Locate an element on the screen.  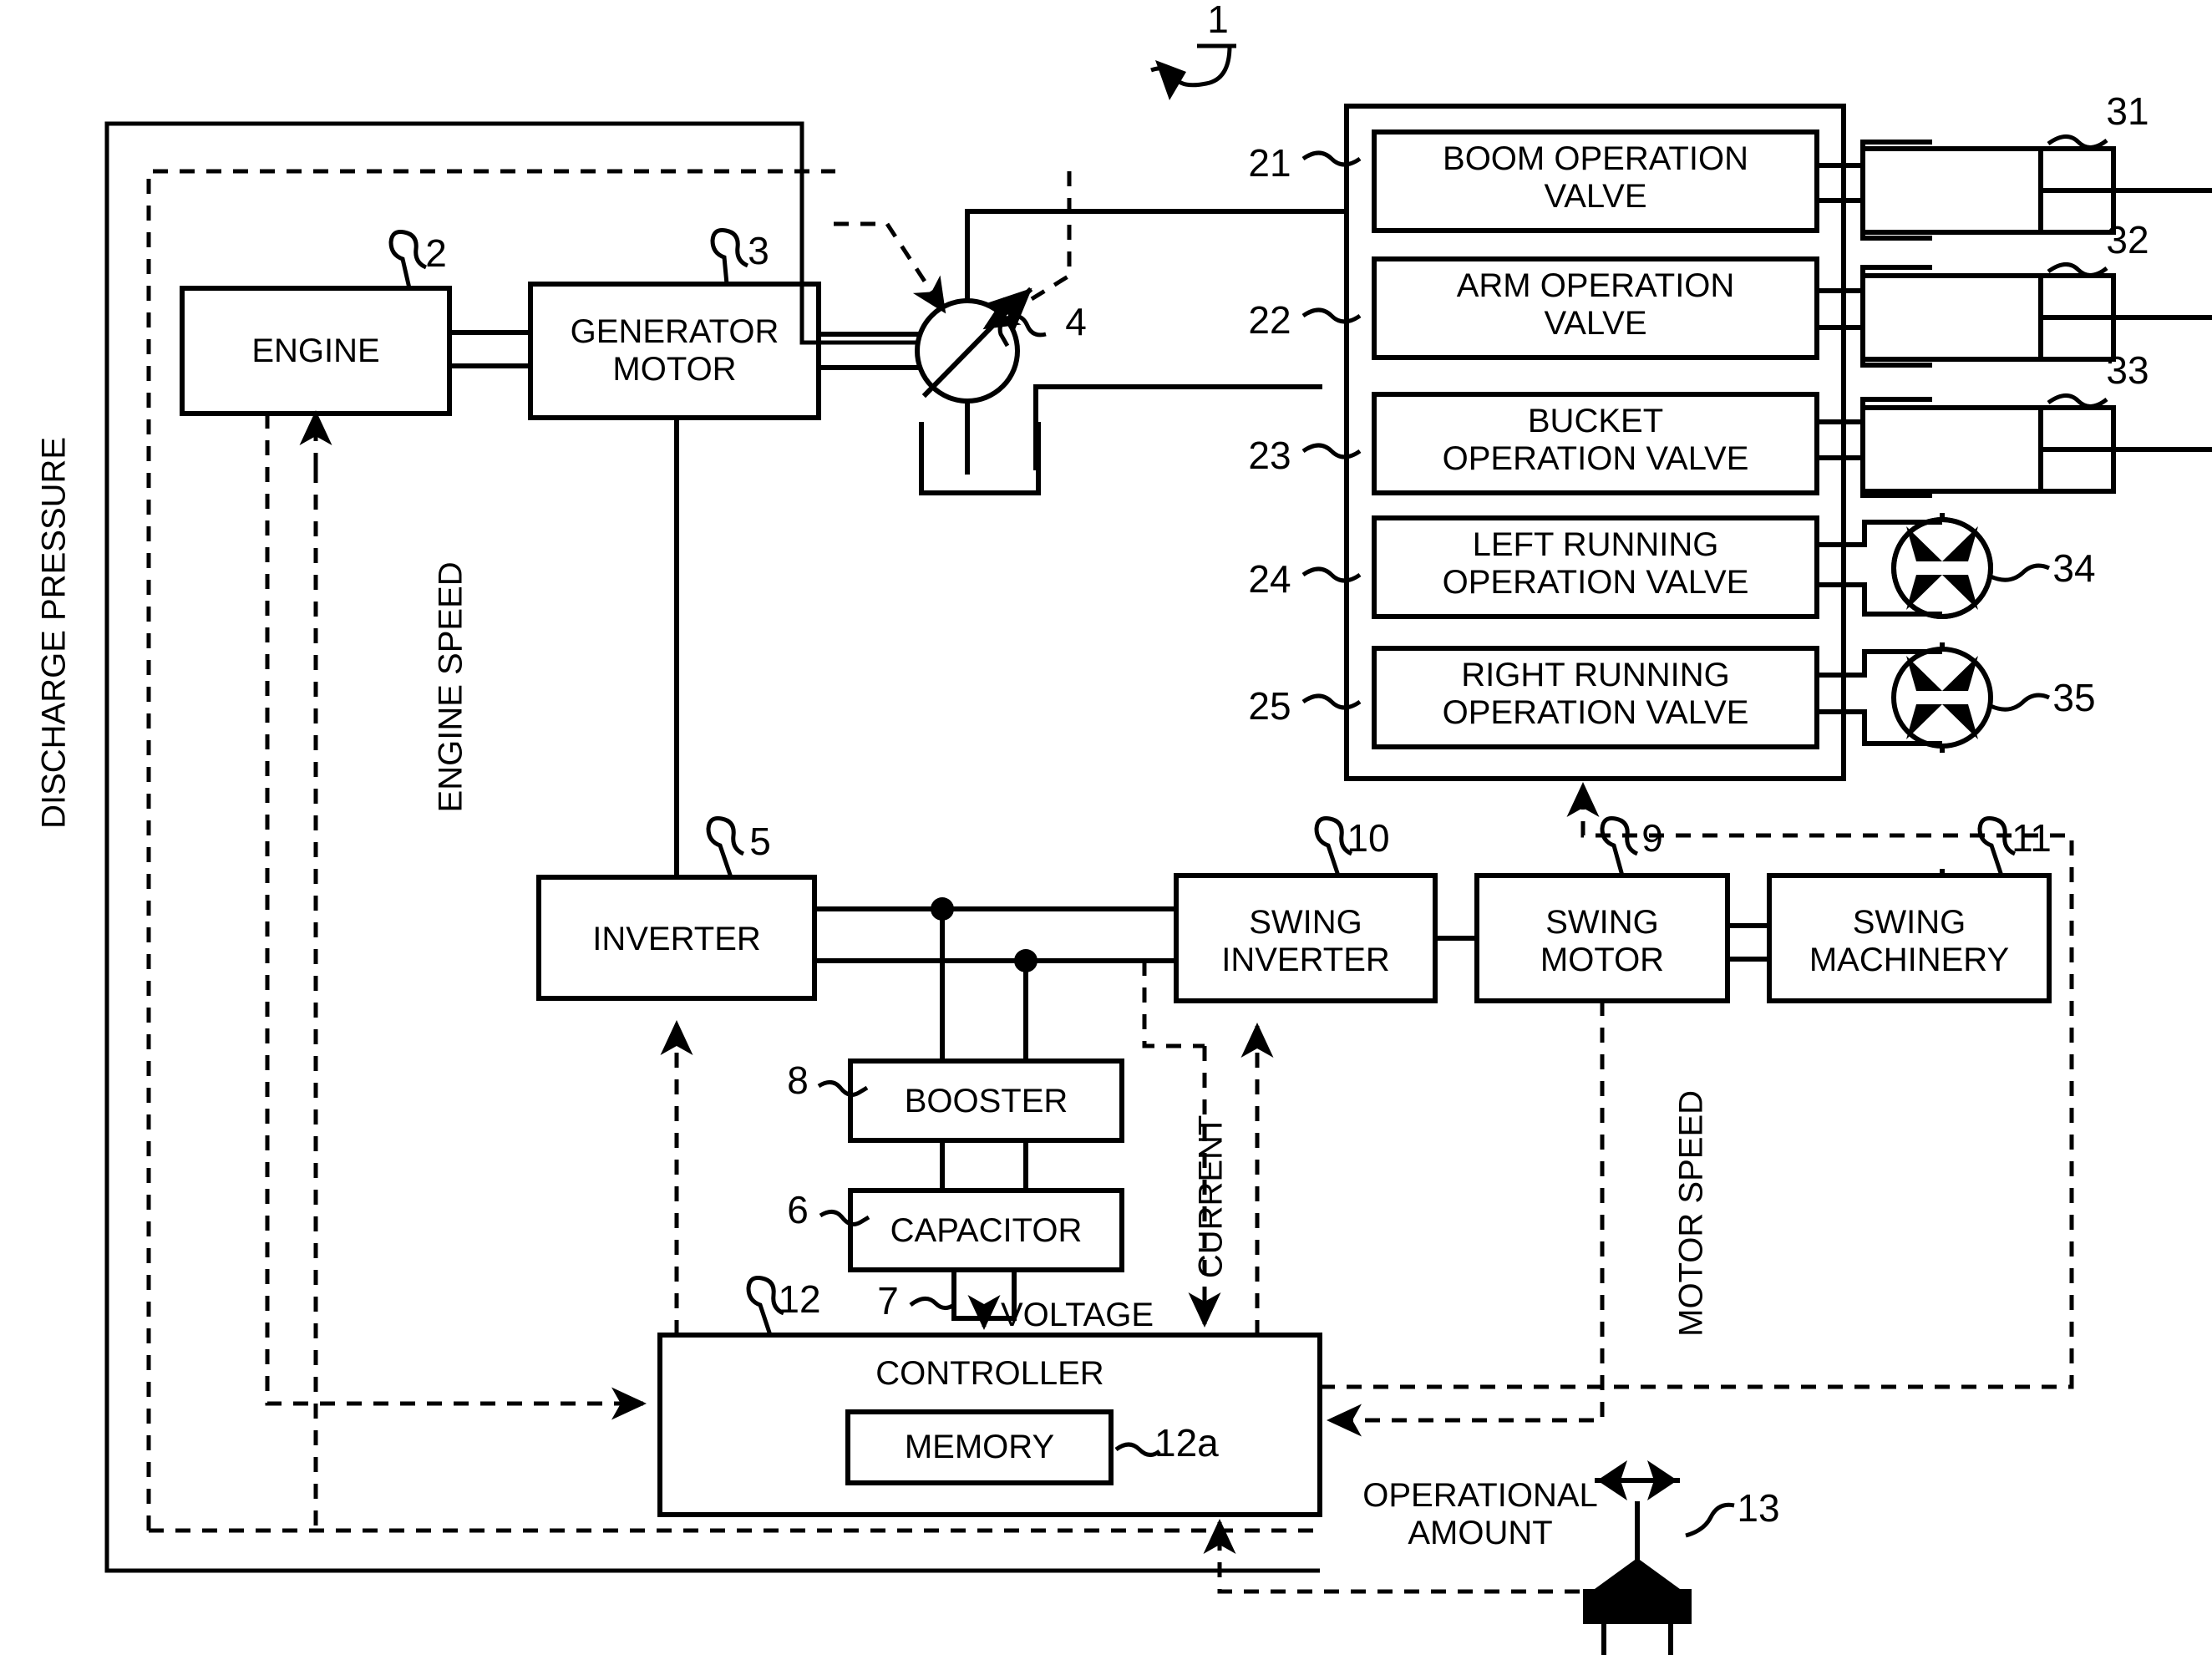
booster-capacitor-link is located at coordinates (984, 1165).